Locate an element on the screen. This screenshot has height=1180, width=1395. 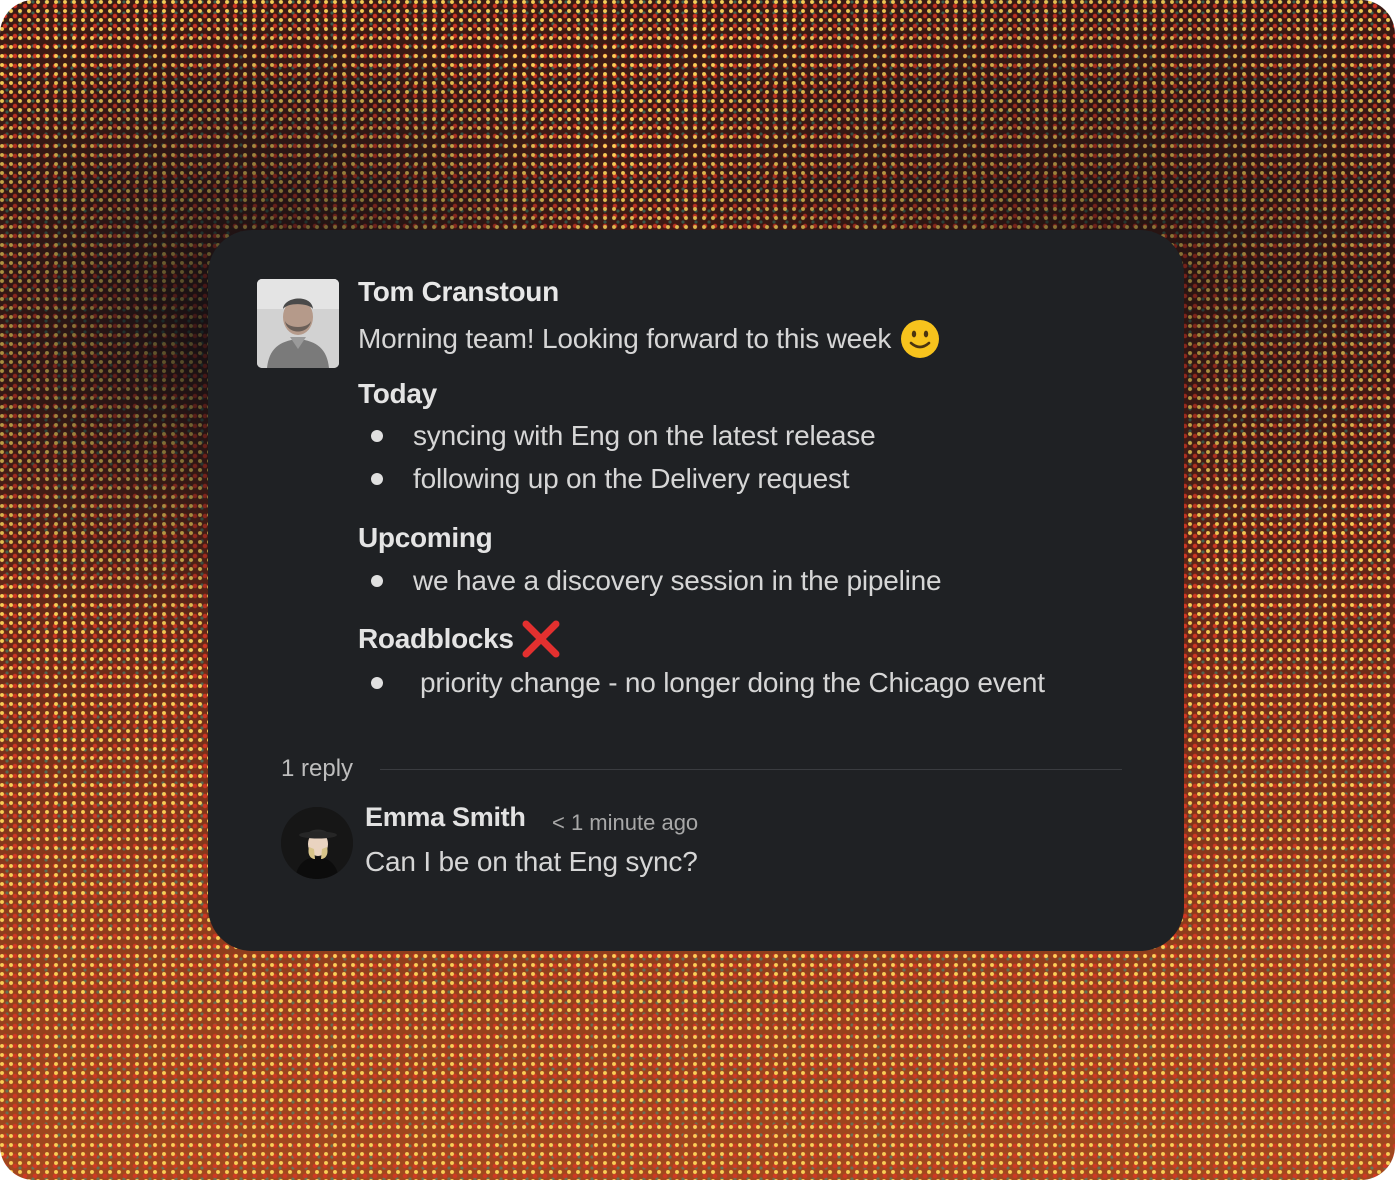
reply-count-link: 1 reply is located at coordinates (317, 769).